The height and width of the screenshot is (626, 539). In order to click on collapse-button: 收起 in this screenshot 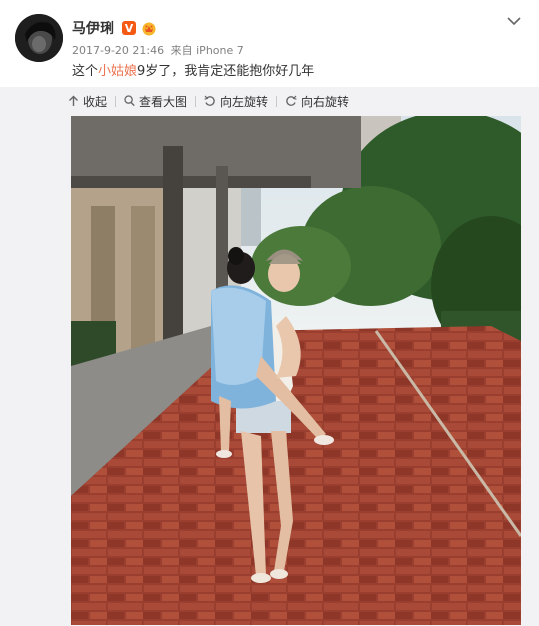, I will do `click(87, 101)`.